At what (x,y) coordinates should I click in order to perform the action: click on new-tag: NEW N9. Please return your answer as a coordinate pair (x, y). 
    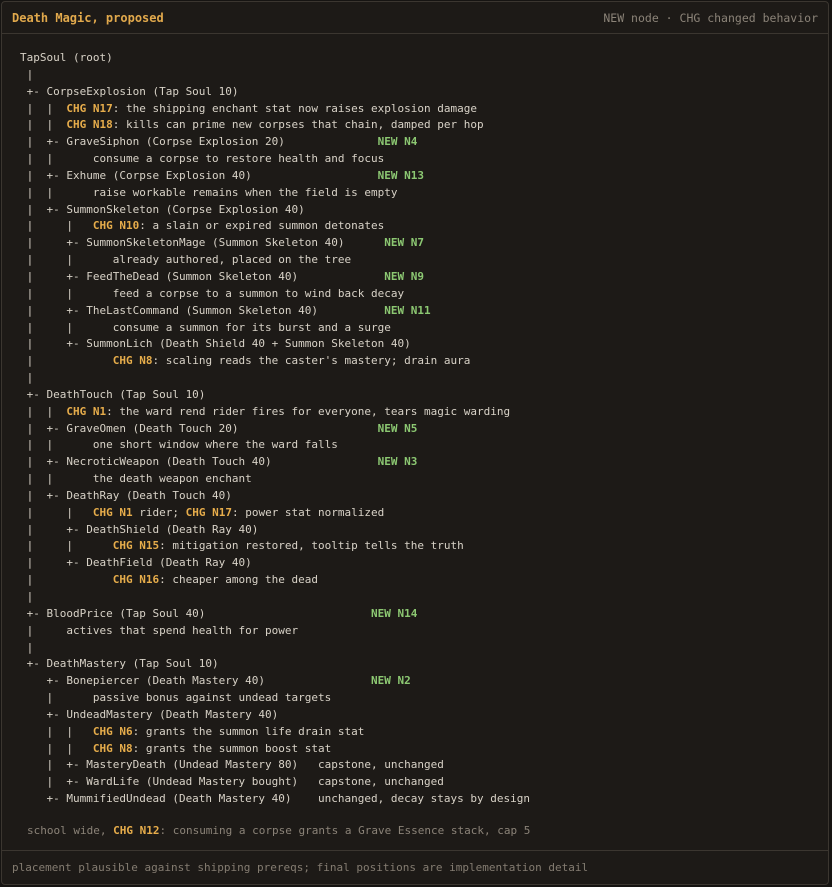
    Looking at the image, I should click on (404, 276).